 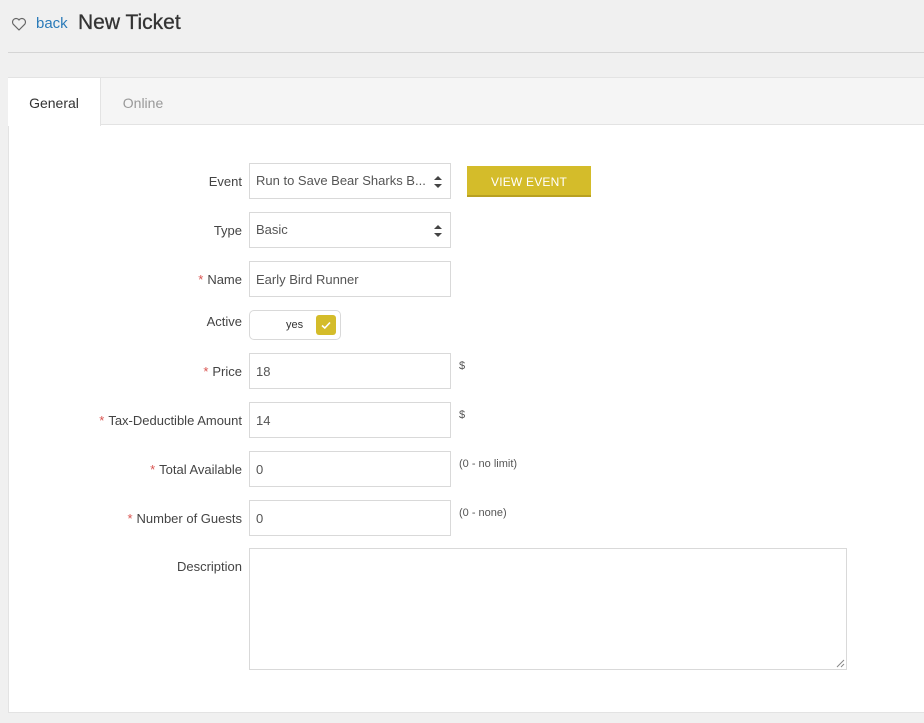 I want to click on back-link: back, so click(x=52, y=23).